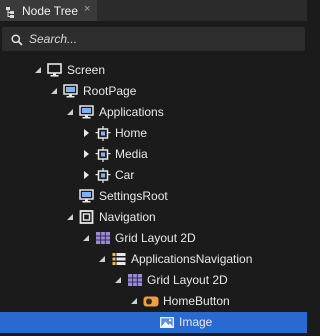  What do you see at coordinates (153, 154) in the screenshot?
I see `tree-row: Media` at bounding box center [153, 154].